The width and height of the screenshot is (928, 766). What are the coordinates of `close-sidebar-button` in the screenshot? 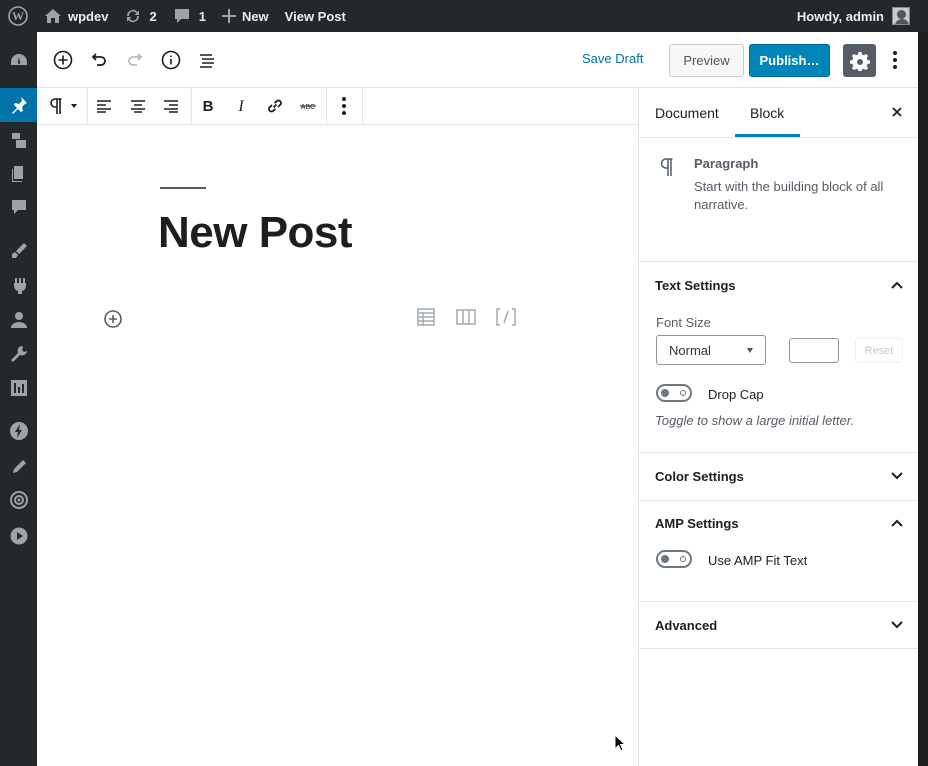 It's located at (897, 112).